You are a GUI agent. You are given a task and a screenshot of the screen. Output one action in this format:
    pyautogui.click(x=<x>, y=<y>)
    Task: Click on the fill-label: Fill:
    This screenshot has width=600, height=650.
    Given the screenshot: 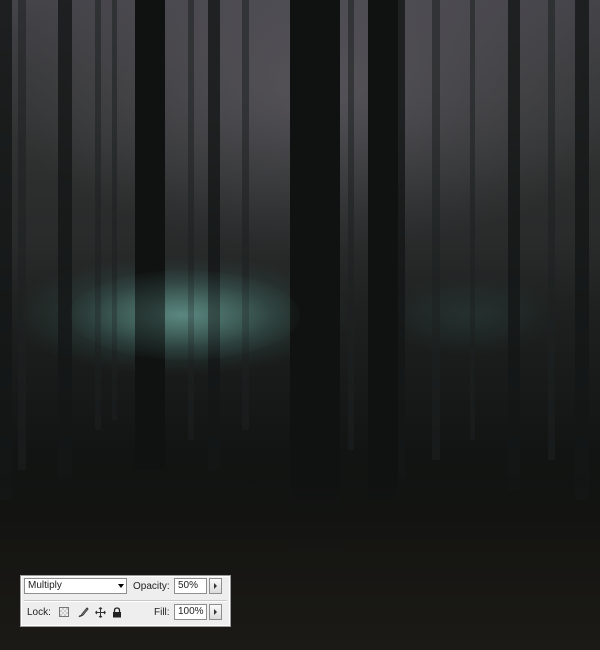 What is the action you would take?
    pyautogui.click(x=162, y=612)
    